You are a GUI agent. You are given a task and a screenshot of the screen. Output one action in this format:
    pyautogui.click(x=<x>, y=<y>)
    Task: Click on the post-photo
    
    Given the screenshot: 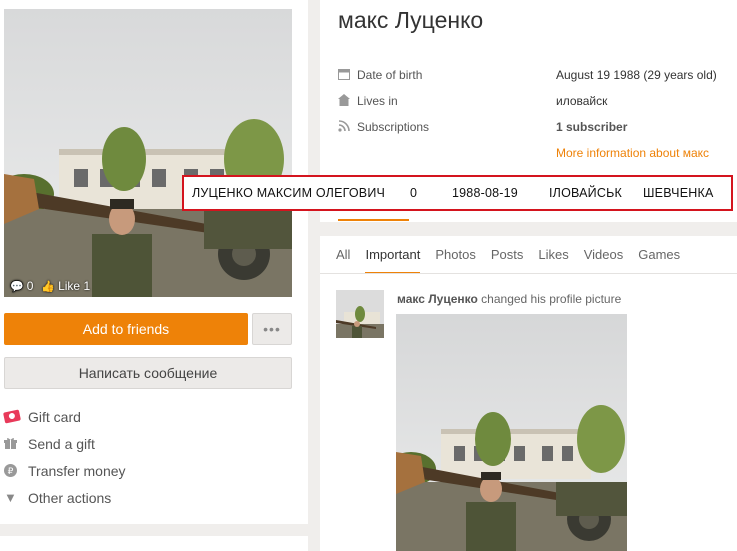 What is the action you would take?
    pyautogui.click(x=511, y=432)
    